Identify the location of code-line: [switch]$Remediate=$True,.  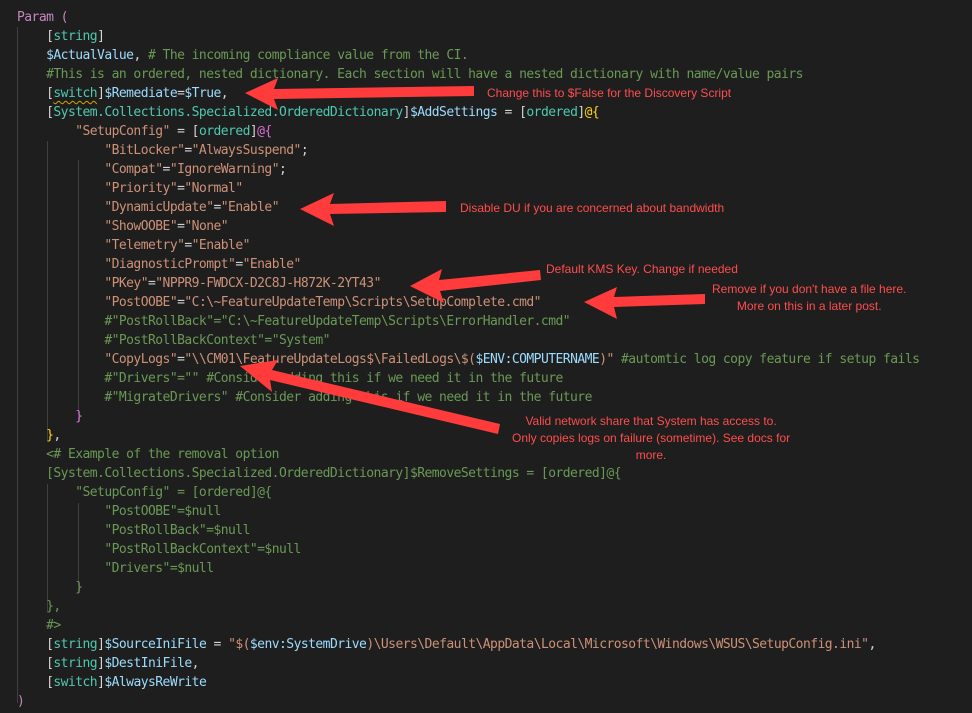
(123, 93).